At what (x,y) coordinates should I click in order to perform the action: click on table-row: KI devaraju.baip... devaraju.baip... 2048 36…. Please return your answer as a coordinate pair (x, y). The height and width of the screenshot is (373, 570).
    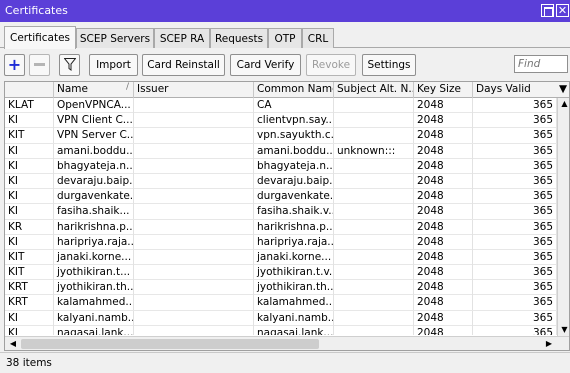
    Looking at the image, I should click on (281, 181).